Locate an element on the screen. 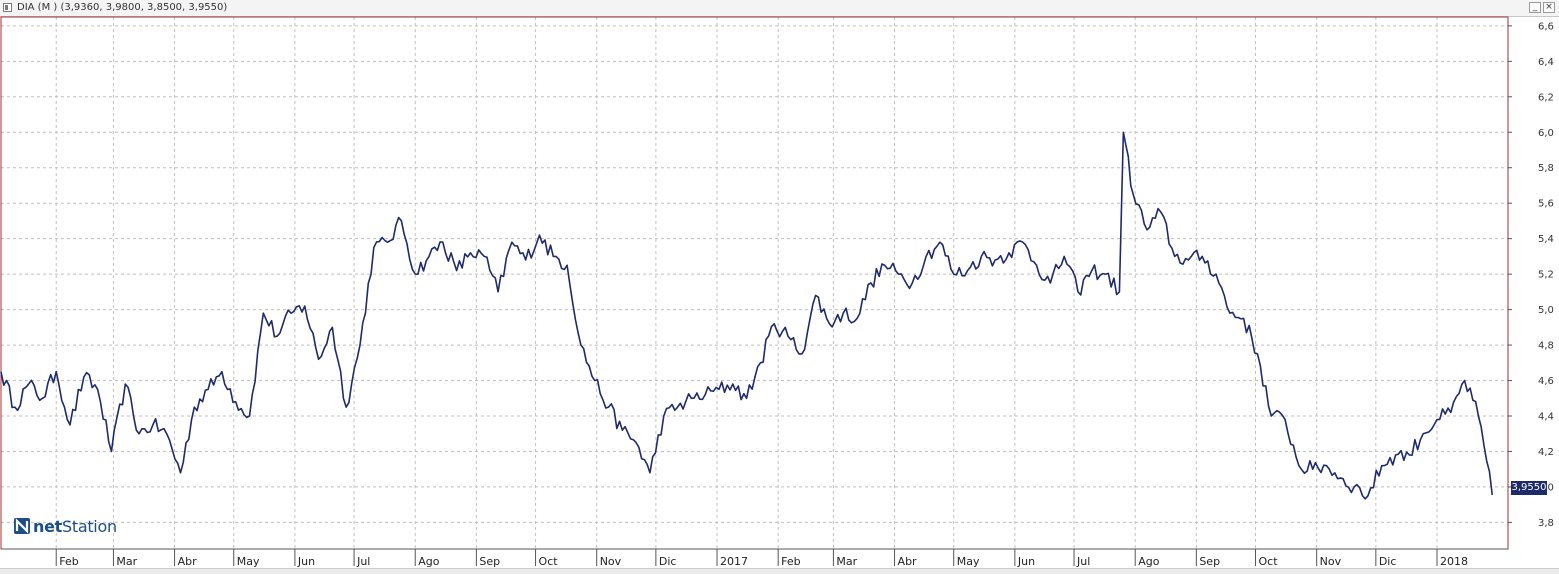 This screenshot has height=574, width=1559. y-tick-label: 6,4 is located at coordinates (1546, 62).